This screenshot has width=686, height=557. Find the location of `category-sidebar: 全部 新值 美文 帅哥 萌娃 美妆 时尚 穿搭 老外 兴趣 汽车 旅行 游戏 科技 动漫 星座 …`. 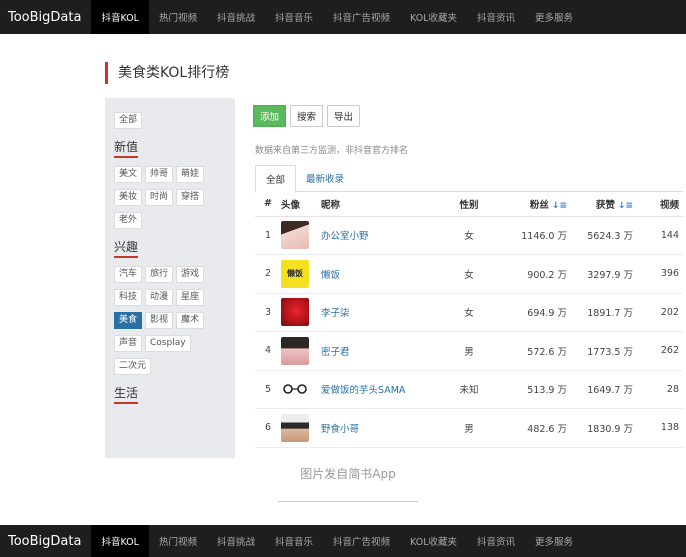

category-sidebar: 全部 新值 美文 帅哥 萌娃 美妆 时尚 穿搭 老外 兴趣 汽车 旅行 游戏 科技 动漫 星座 … is located at coordinates (170, 278).